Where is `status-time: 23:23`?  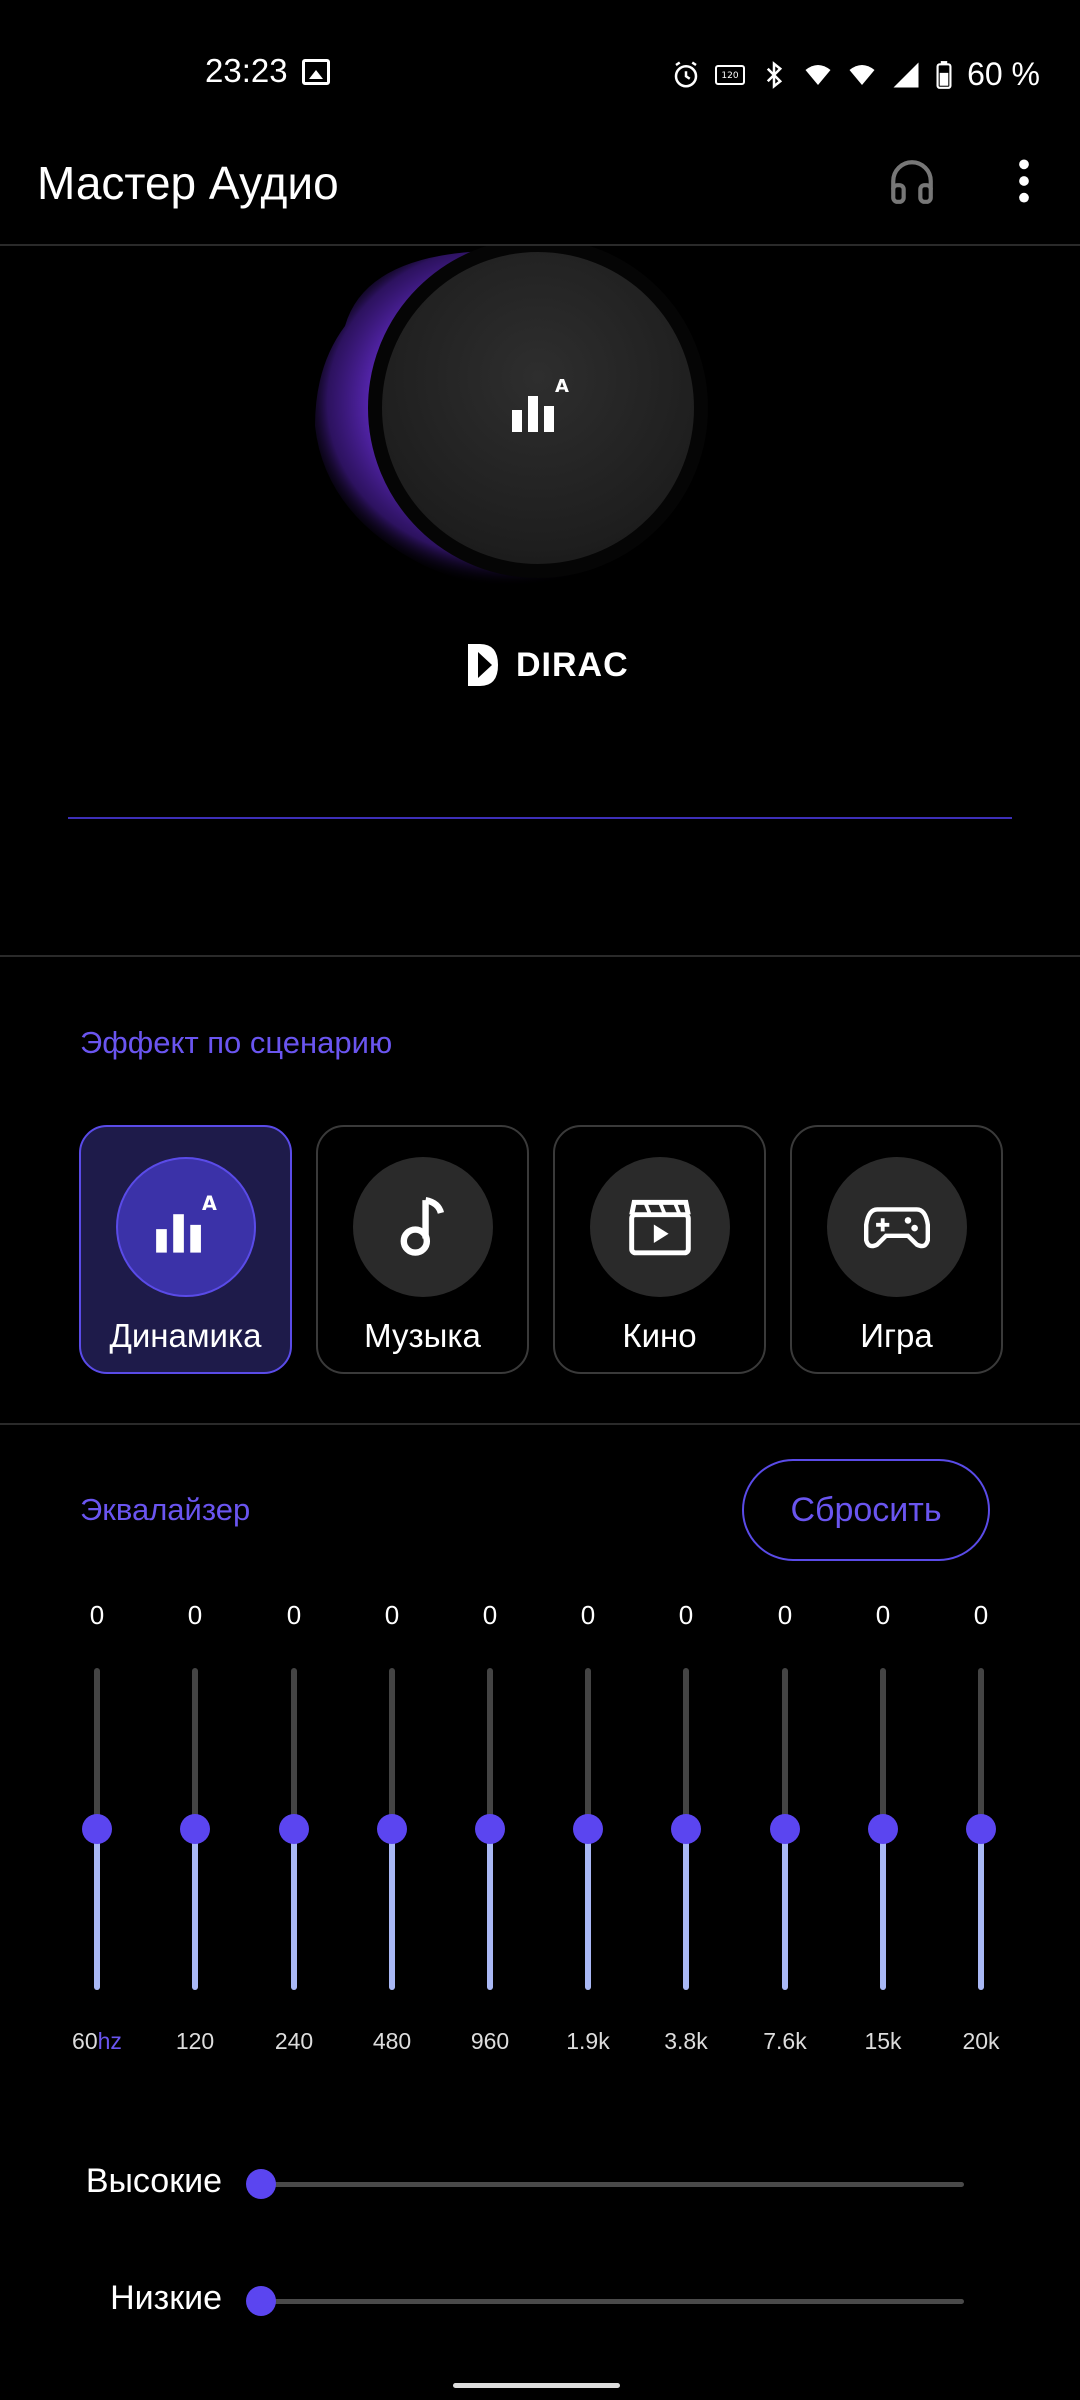 status-time: 23:23 is located at coordinates (246, 70).